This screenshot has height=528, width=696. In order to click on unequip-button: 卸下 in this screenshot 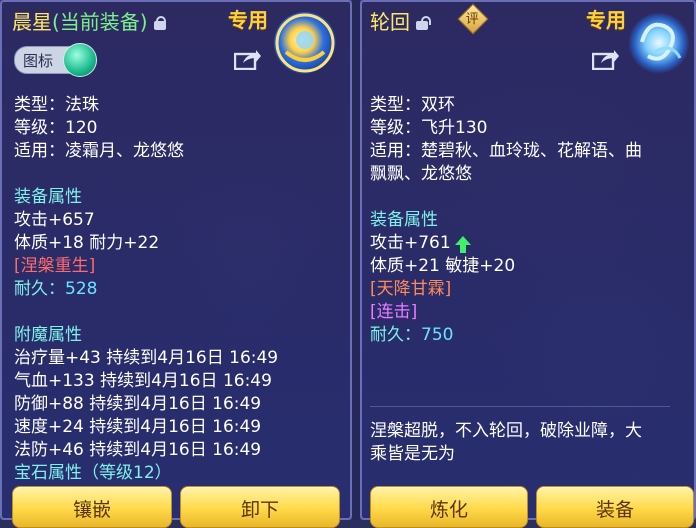, I will do `click(260, 507)`.